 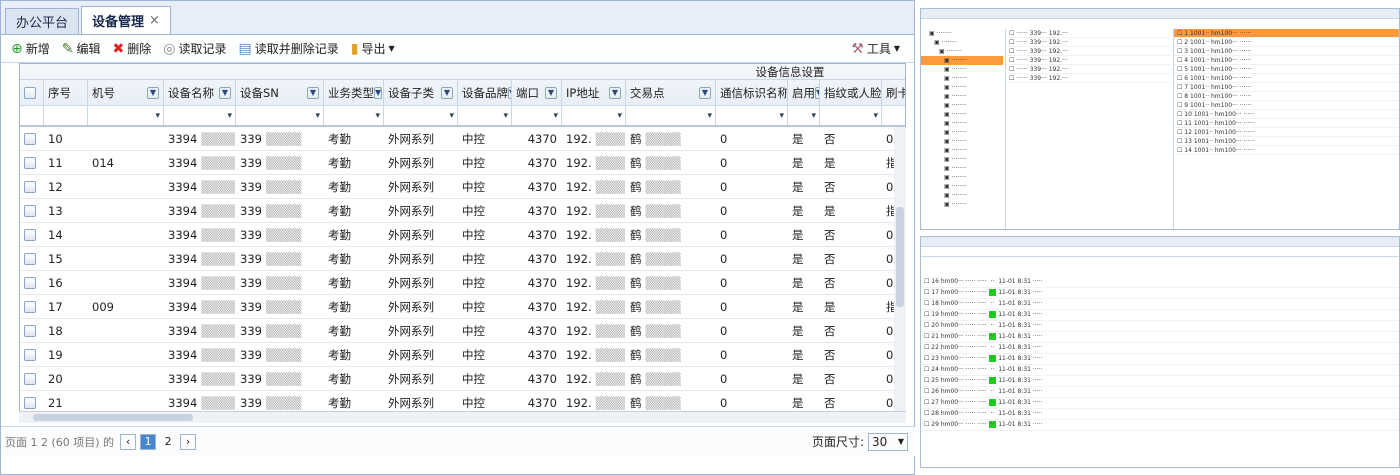 I want to click on column-header: 序号, so click(x=66, y=92).